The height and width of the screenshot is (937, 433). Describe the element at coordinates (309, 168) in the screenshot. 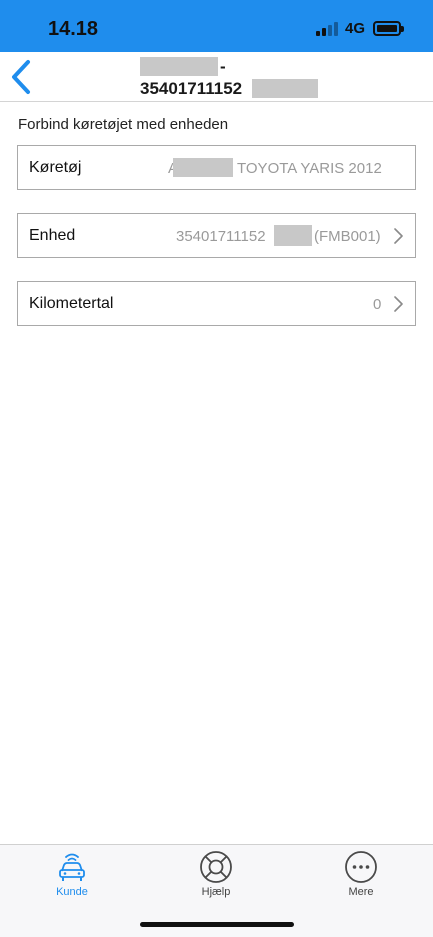

I see `vehicle-value: TOYOTA YARIS 2012` at that location.